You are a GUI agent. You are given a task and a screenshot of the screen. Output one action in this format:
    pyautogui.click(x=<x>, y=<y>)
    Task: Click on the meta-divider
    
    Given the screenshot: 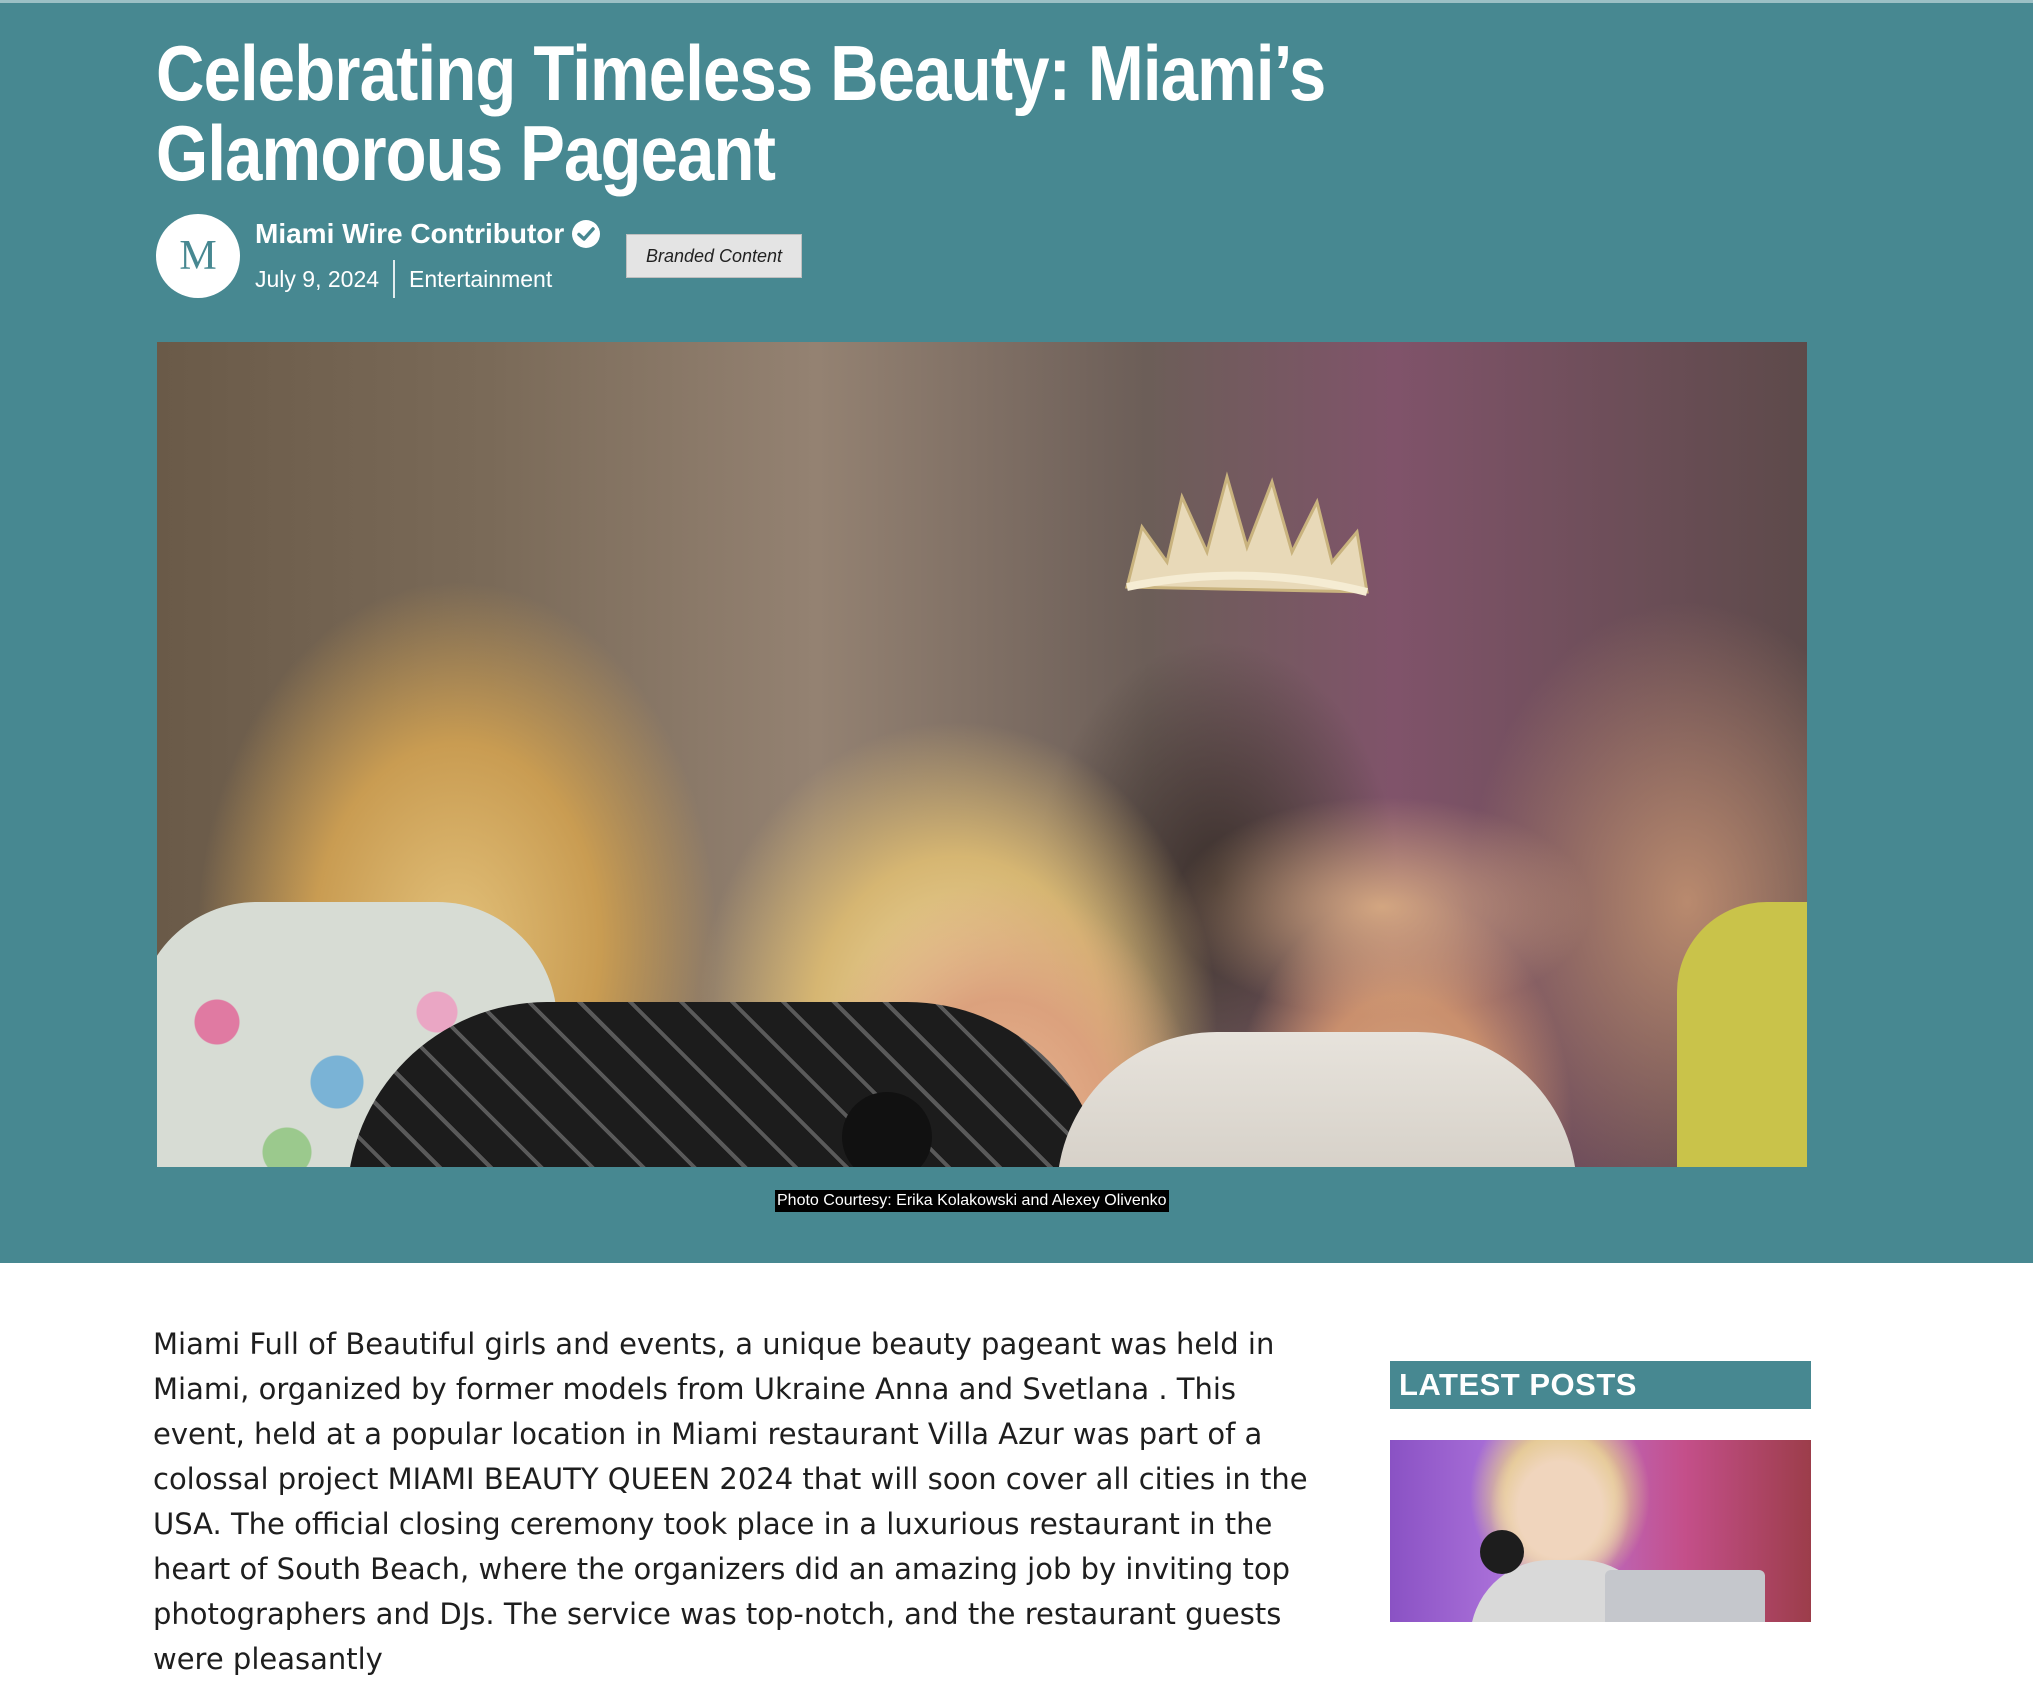 What is the action you would take?
    pyautogui.click(x=394, y=279)
    